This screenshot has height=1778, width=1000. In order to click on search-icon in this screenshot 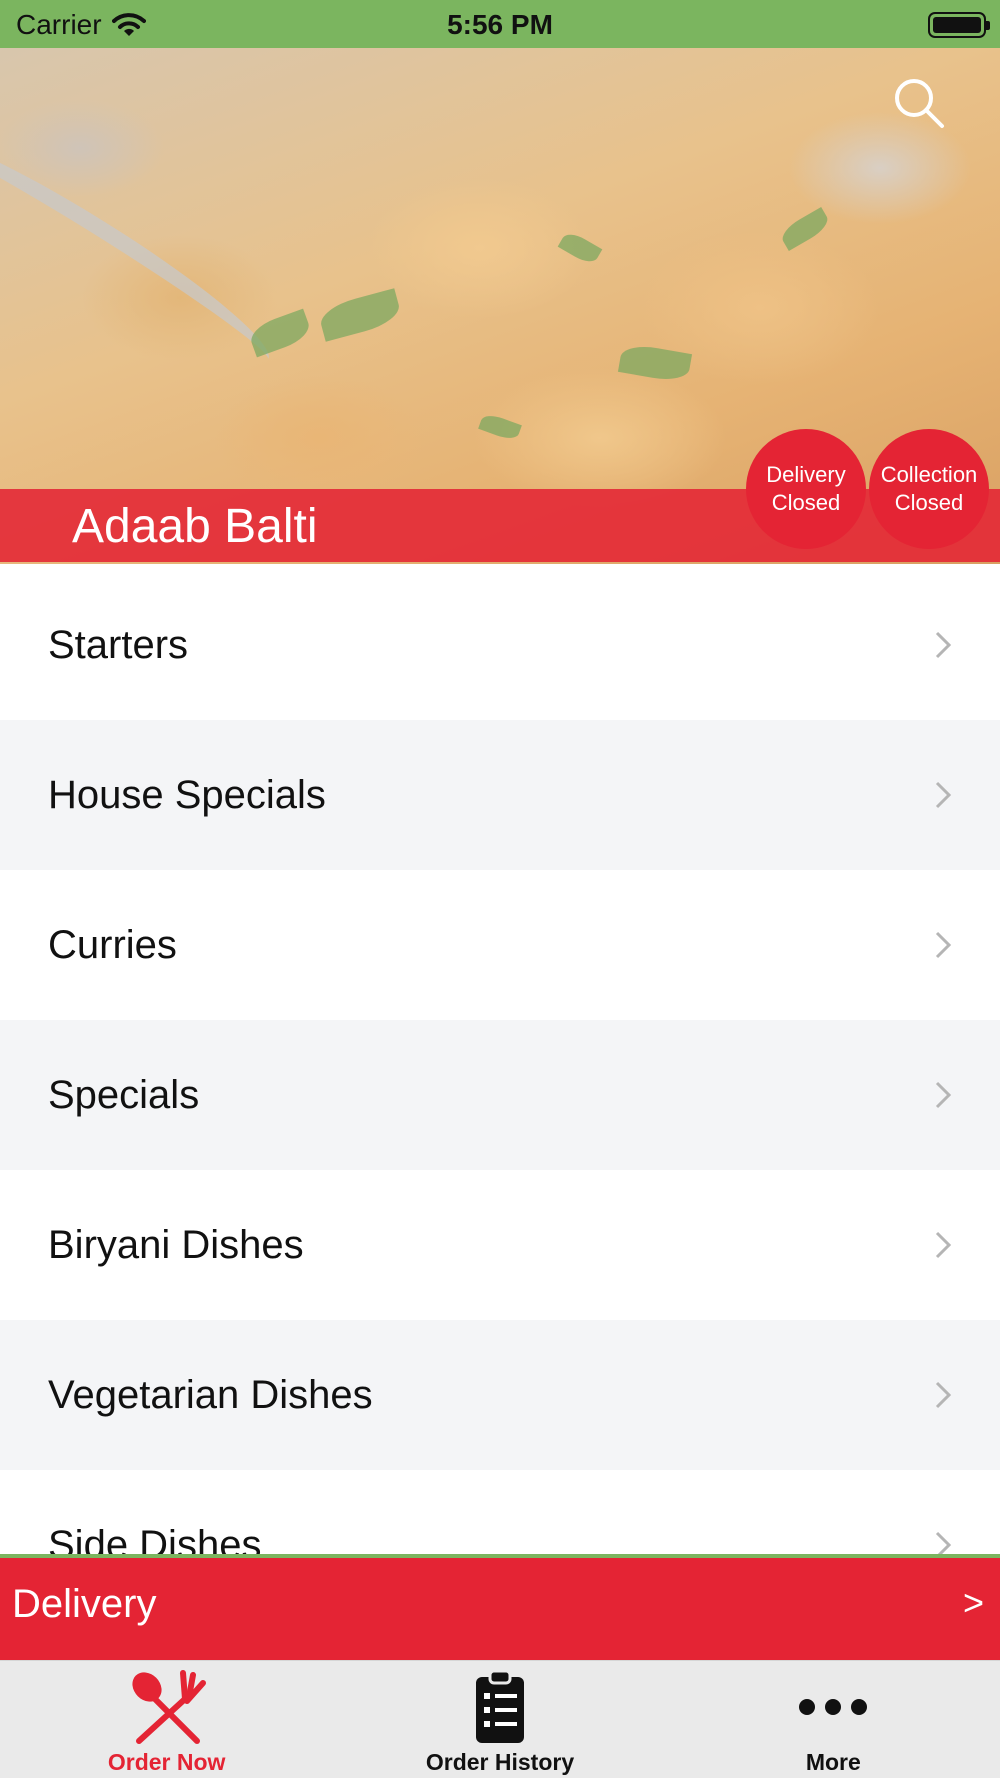, I will do `click(919, 103)`.